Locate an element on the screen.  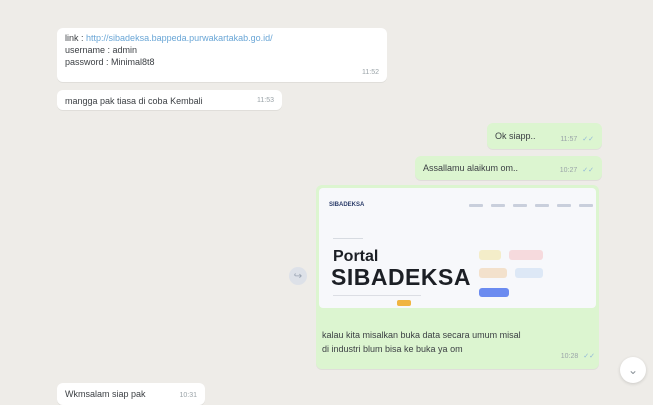
scroll-down-button: ⌄ is located at coordinates (633, 370).